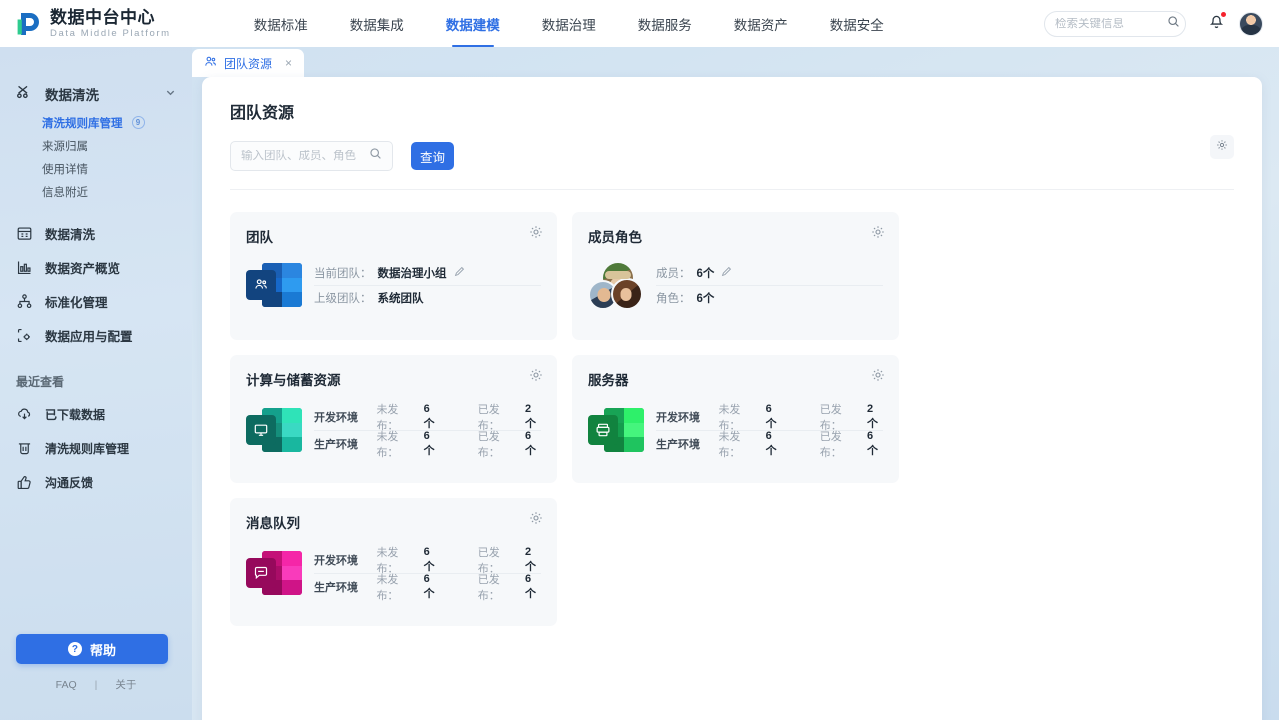 The height and width of the screenshot is (720, 1279). I want to click on resource-card: 计算与储蓄资源 开发环境 未发布： 6个 已发布： 2个 生产环境 未发布： 6个 已发布： 6个, so click(393, 419).